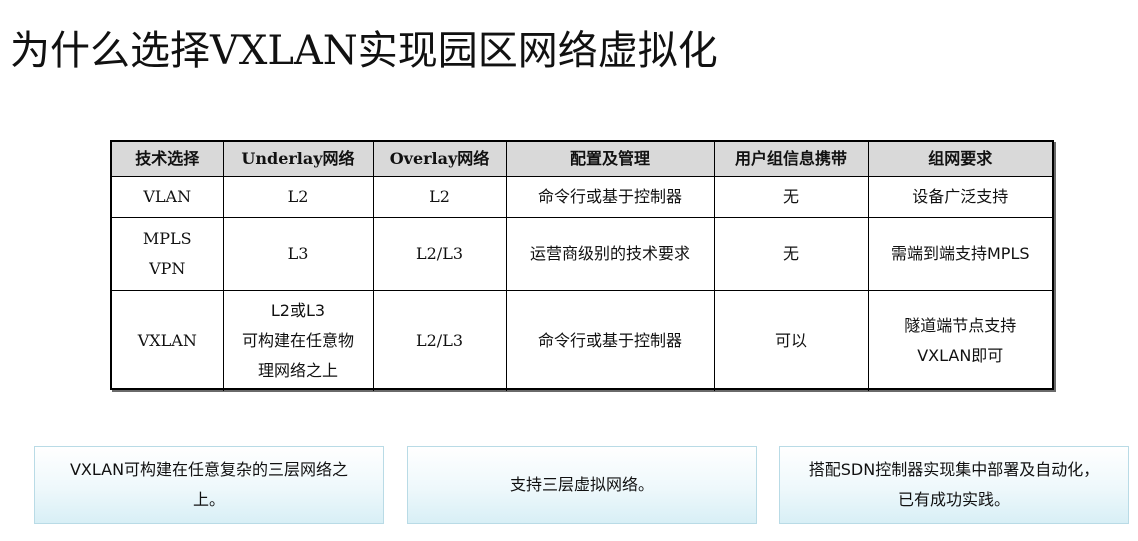  I want to click on cell-requirement: 需端到端支持MPLS, so click(959, 254).